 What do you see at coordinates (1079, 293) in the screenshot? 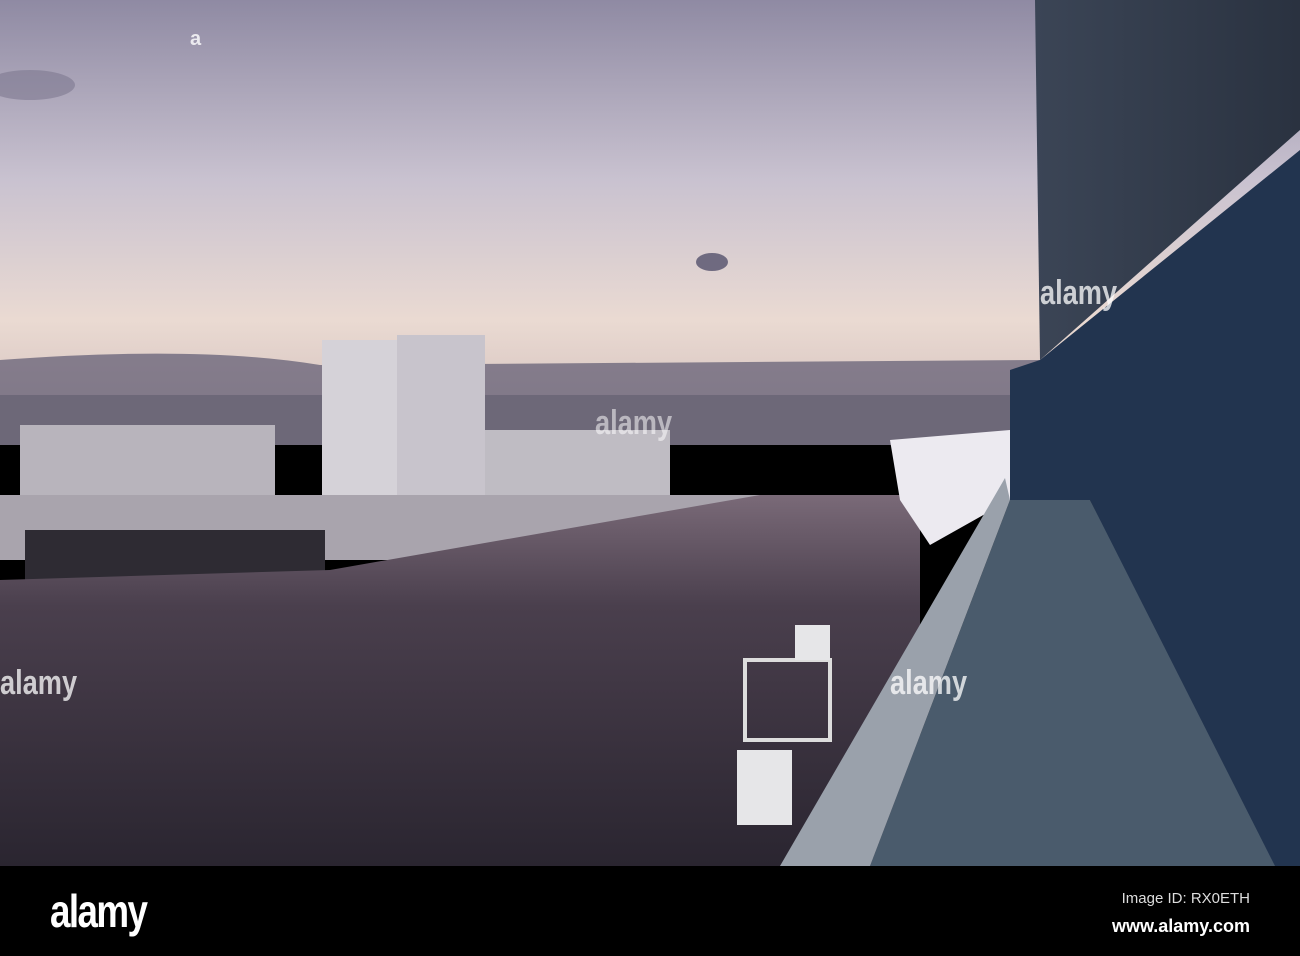
I see `watermark-logo-top: alamy` at bounding box center [1079, 293].